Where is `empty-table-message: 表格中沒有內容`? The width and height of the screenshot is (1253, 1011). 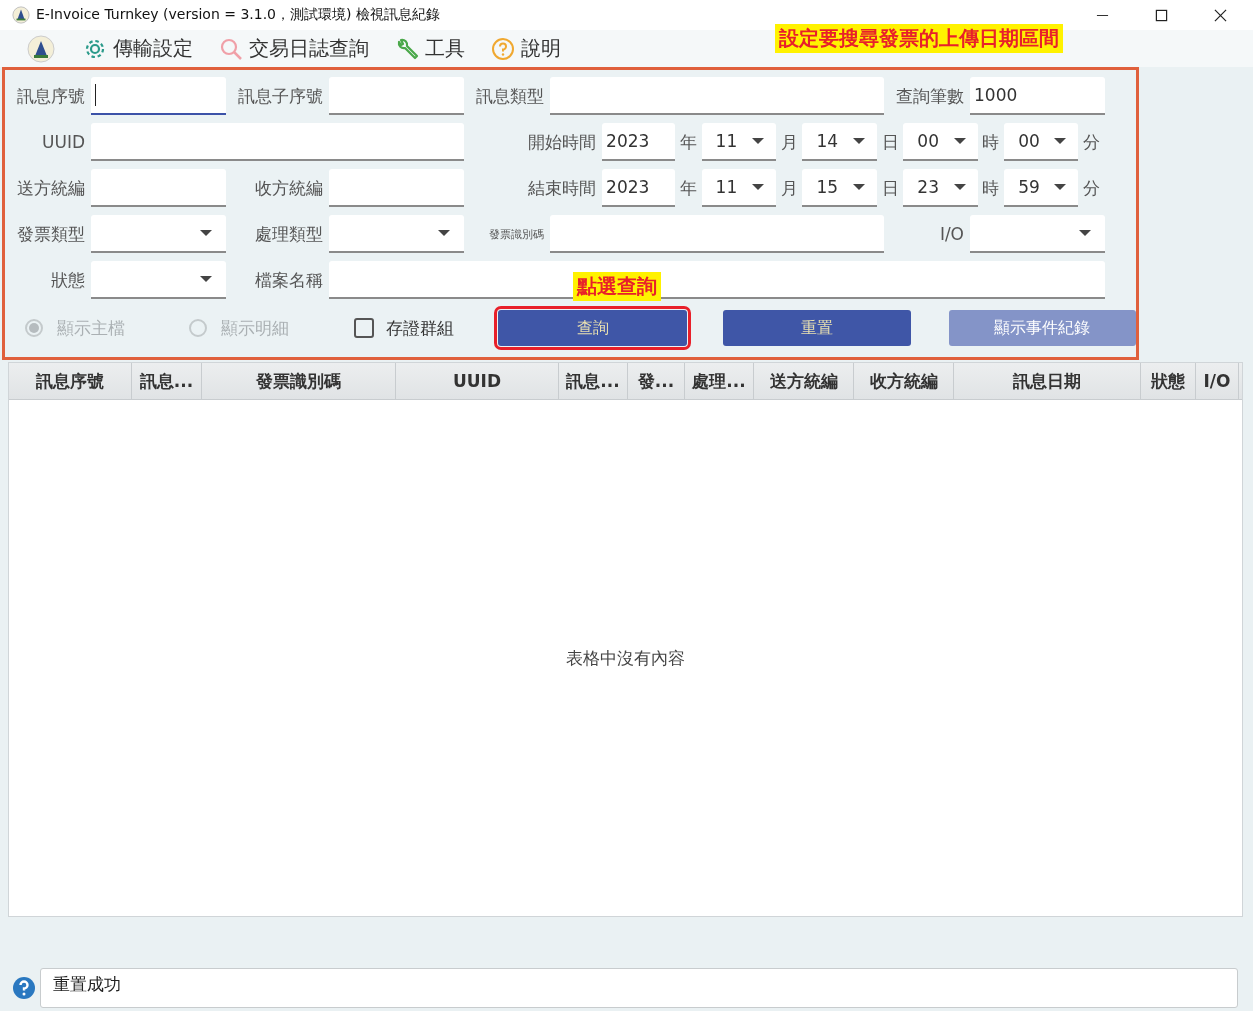 empty-table-message: 表格中沒有內容 is located at coordinates (625, 658).